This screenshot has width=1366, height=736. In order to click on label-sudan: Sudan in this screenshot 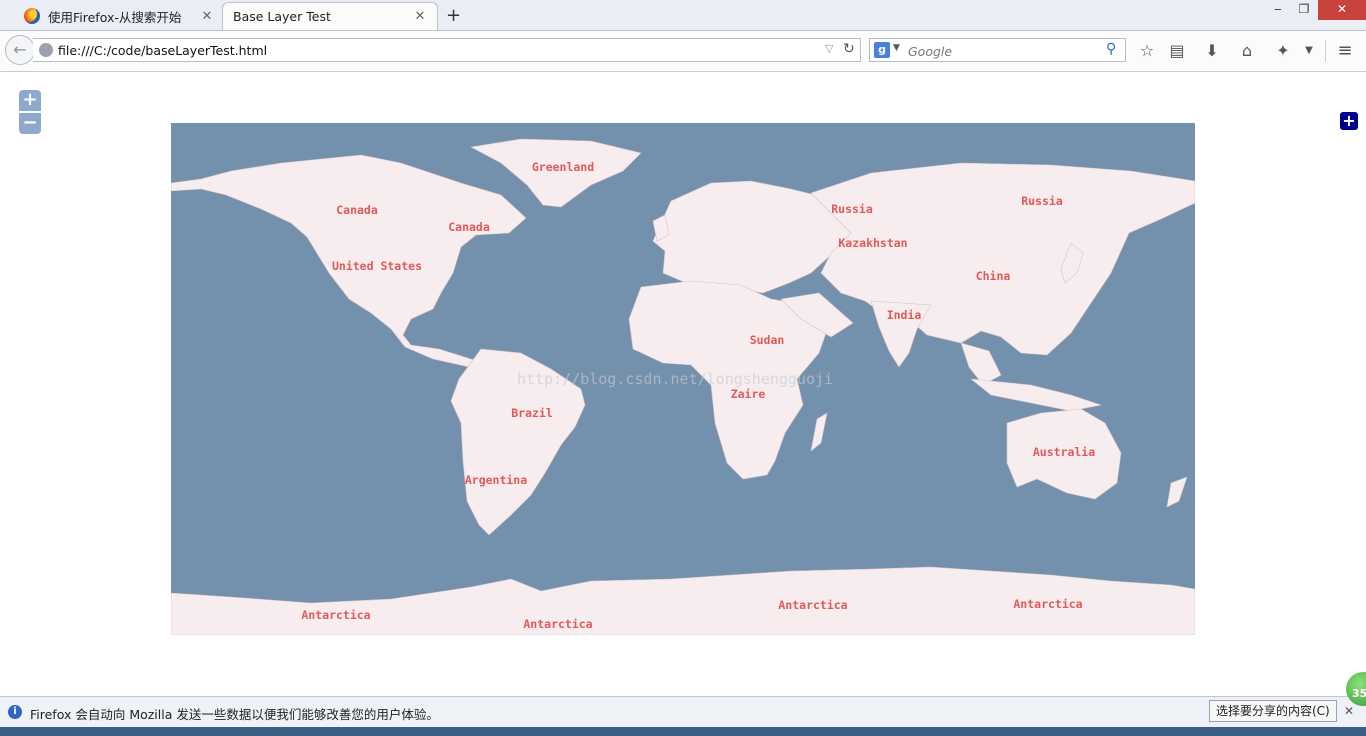, I will do `click(767, 340)`.